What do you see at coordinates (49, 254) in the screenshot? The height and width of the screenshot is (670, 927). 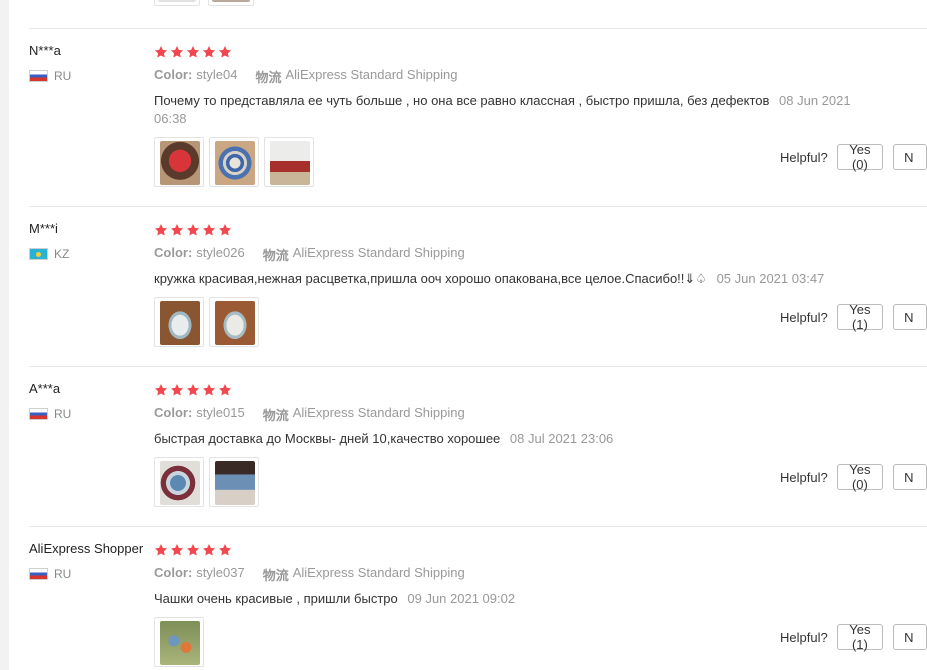 I see `reviewer-country: KZ` at bounding box center [49, 254].